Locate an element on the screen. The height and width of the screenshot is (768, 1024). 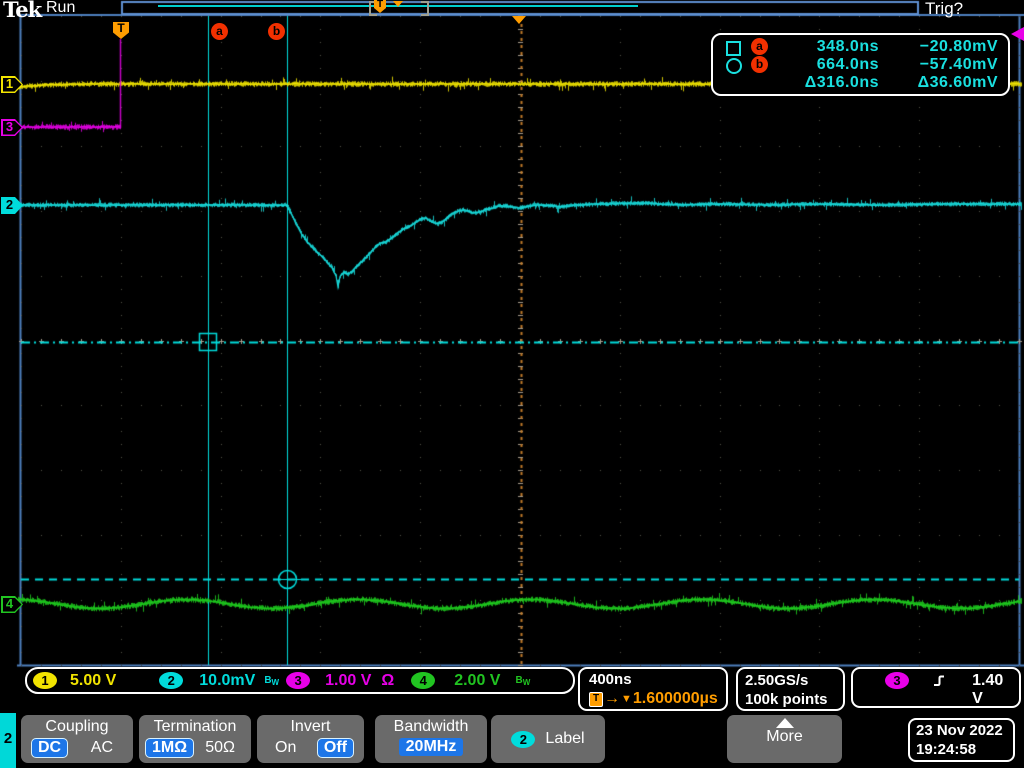
cursor-a-square-icon is located at coordinates (733, 48).